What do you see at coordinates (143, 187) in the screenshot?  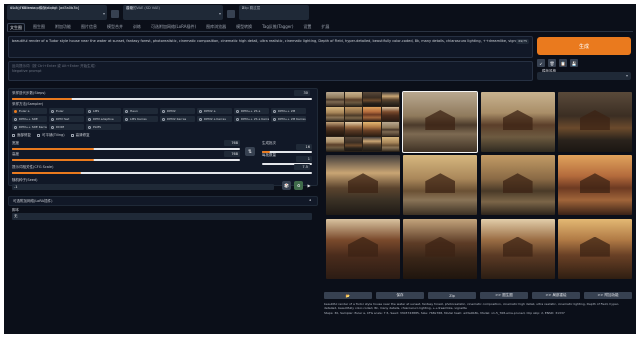 I see `seed-input: -1` at bounding box center [143, 187].